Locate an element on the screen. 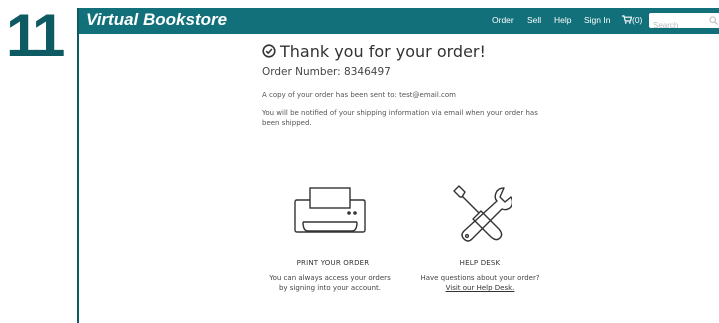 This screenshot has height=323, width=719. nav-sign-in-link: Sign In is located at coordinates (597, 20).